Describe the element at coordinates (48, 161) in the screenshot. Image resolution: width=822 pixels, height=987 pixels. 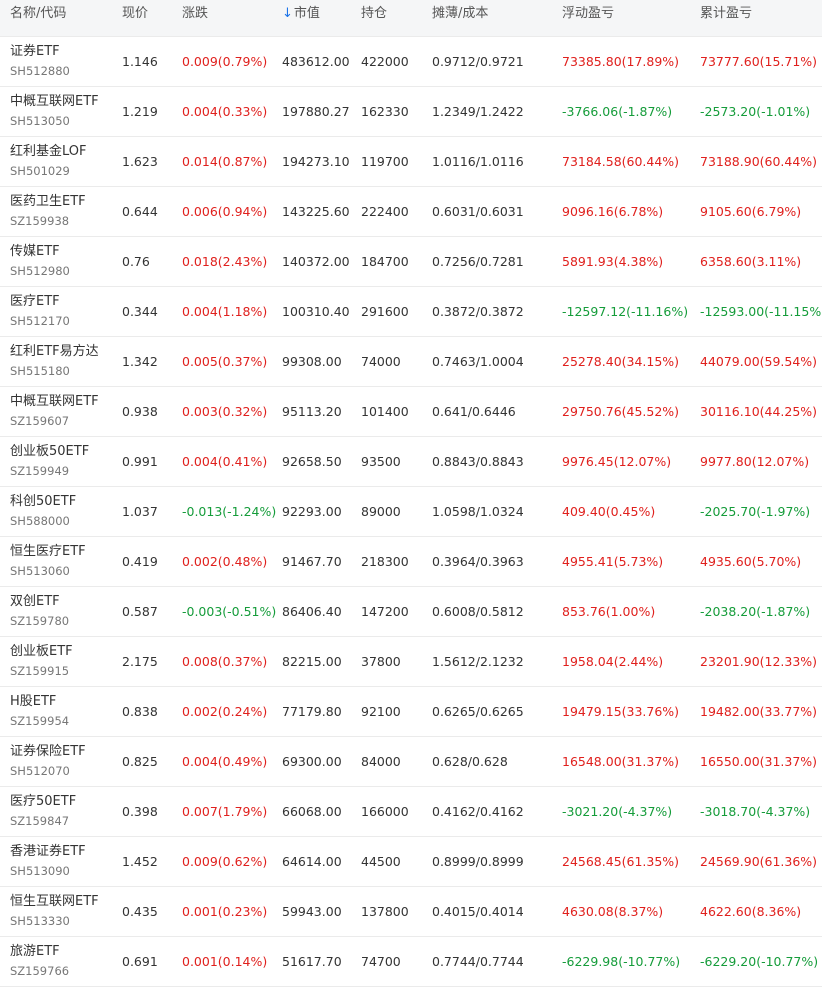
I see `fund-name-cell: 红利基金LOF SH501029` at that location.